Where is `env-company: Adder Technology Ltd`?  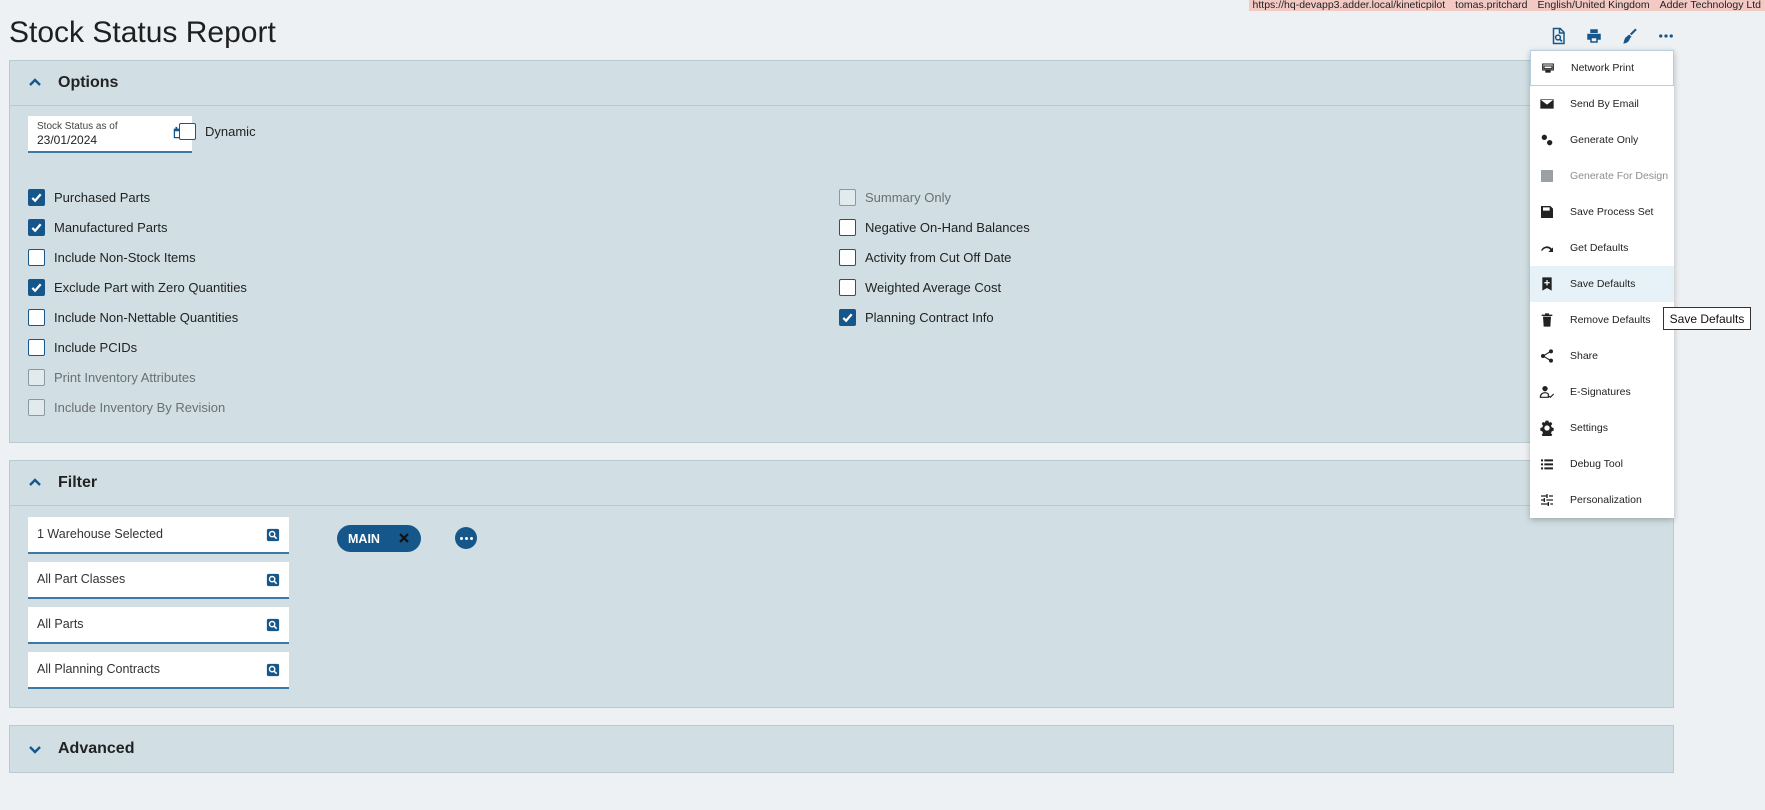 env-company: Adder Technology Ltd is located at coordinates (1710, 5).